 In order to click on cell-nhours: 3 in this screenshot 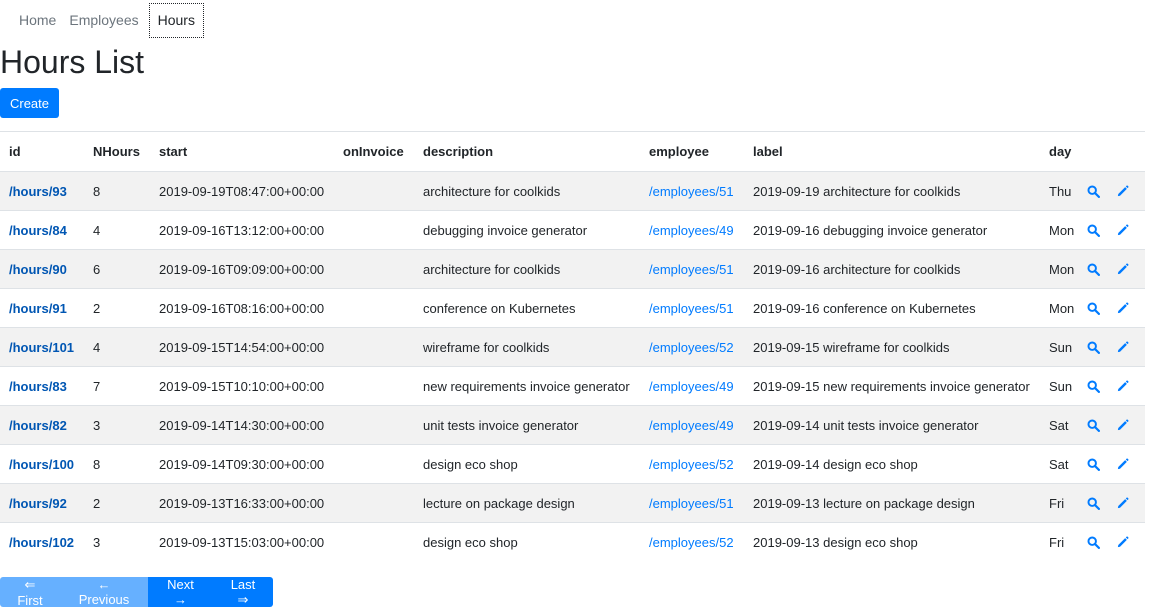, I will do `click(117, 425)`.